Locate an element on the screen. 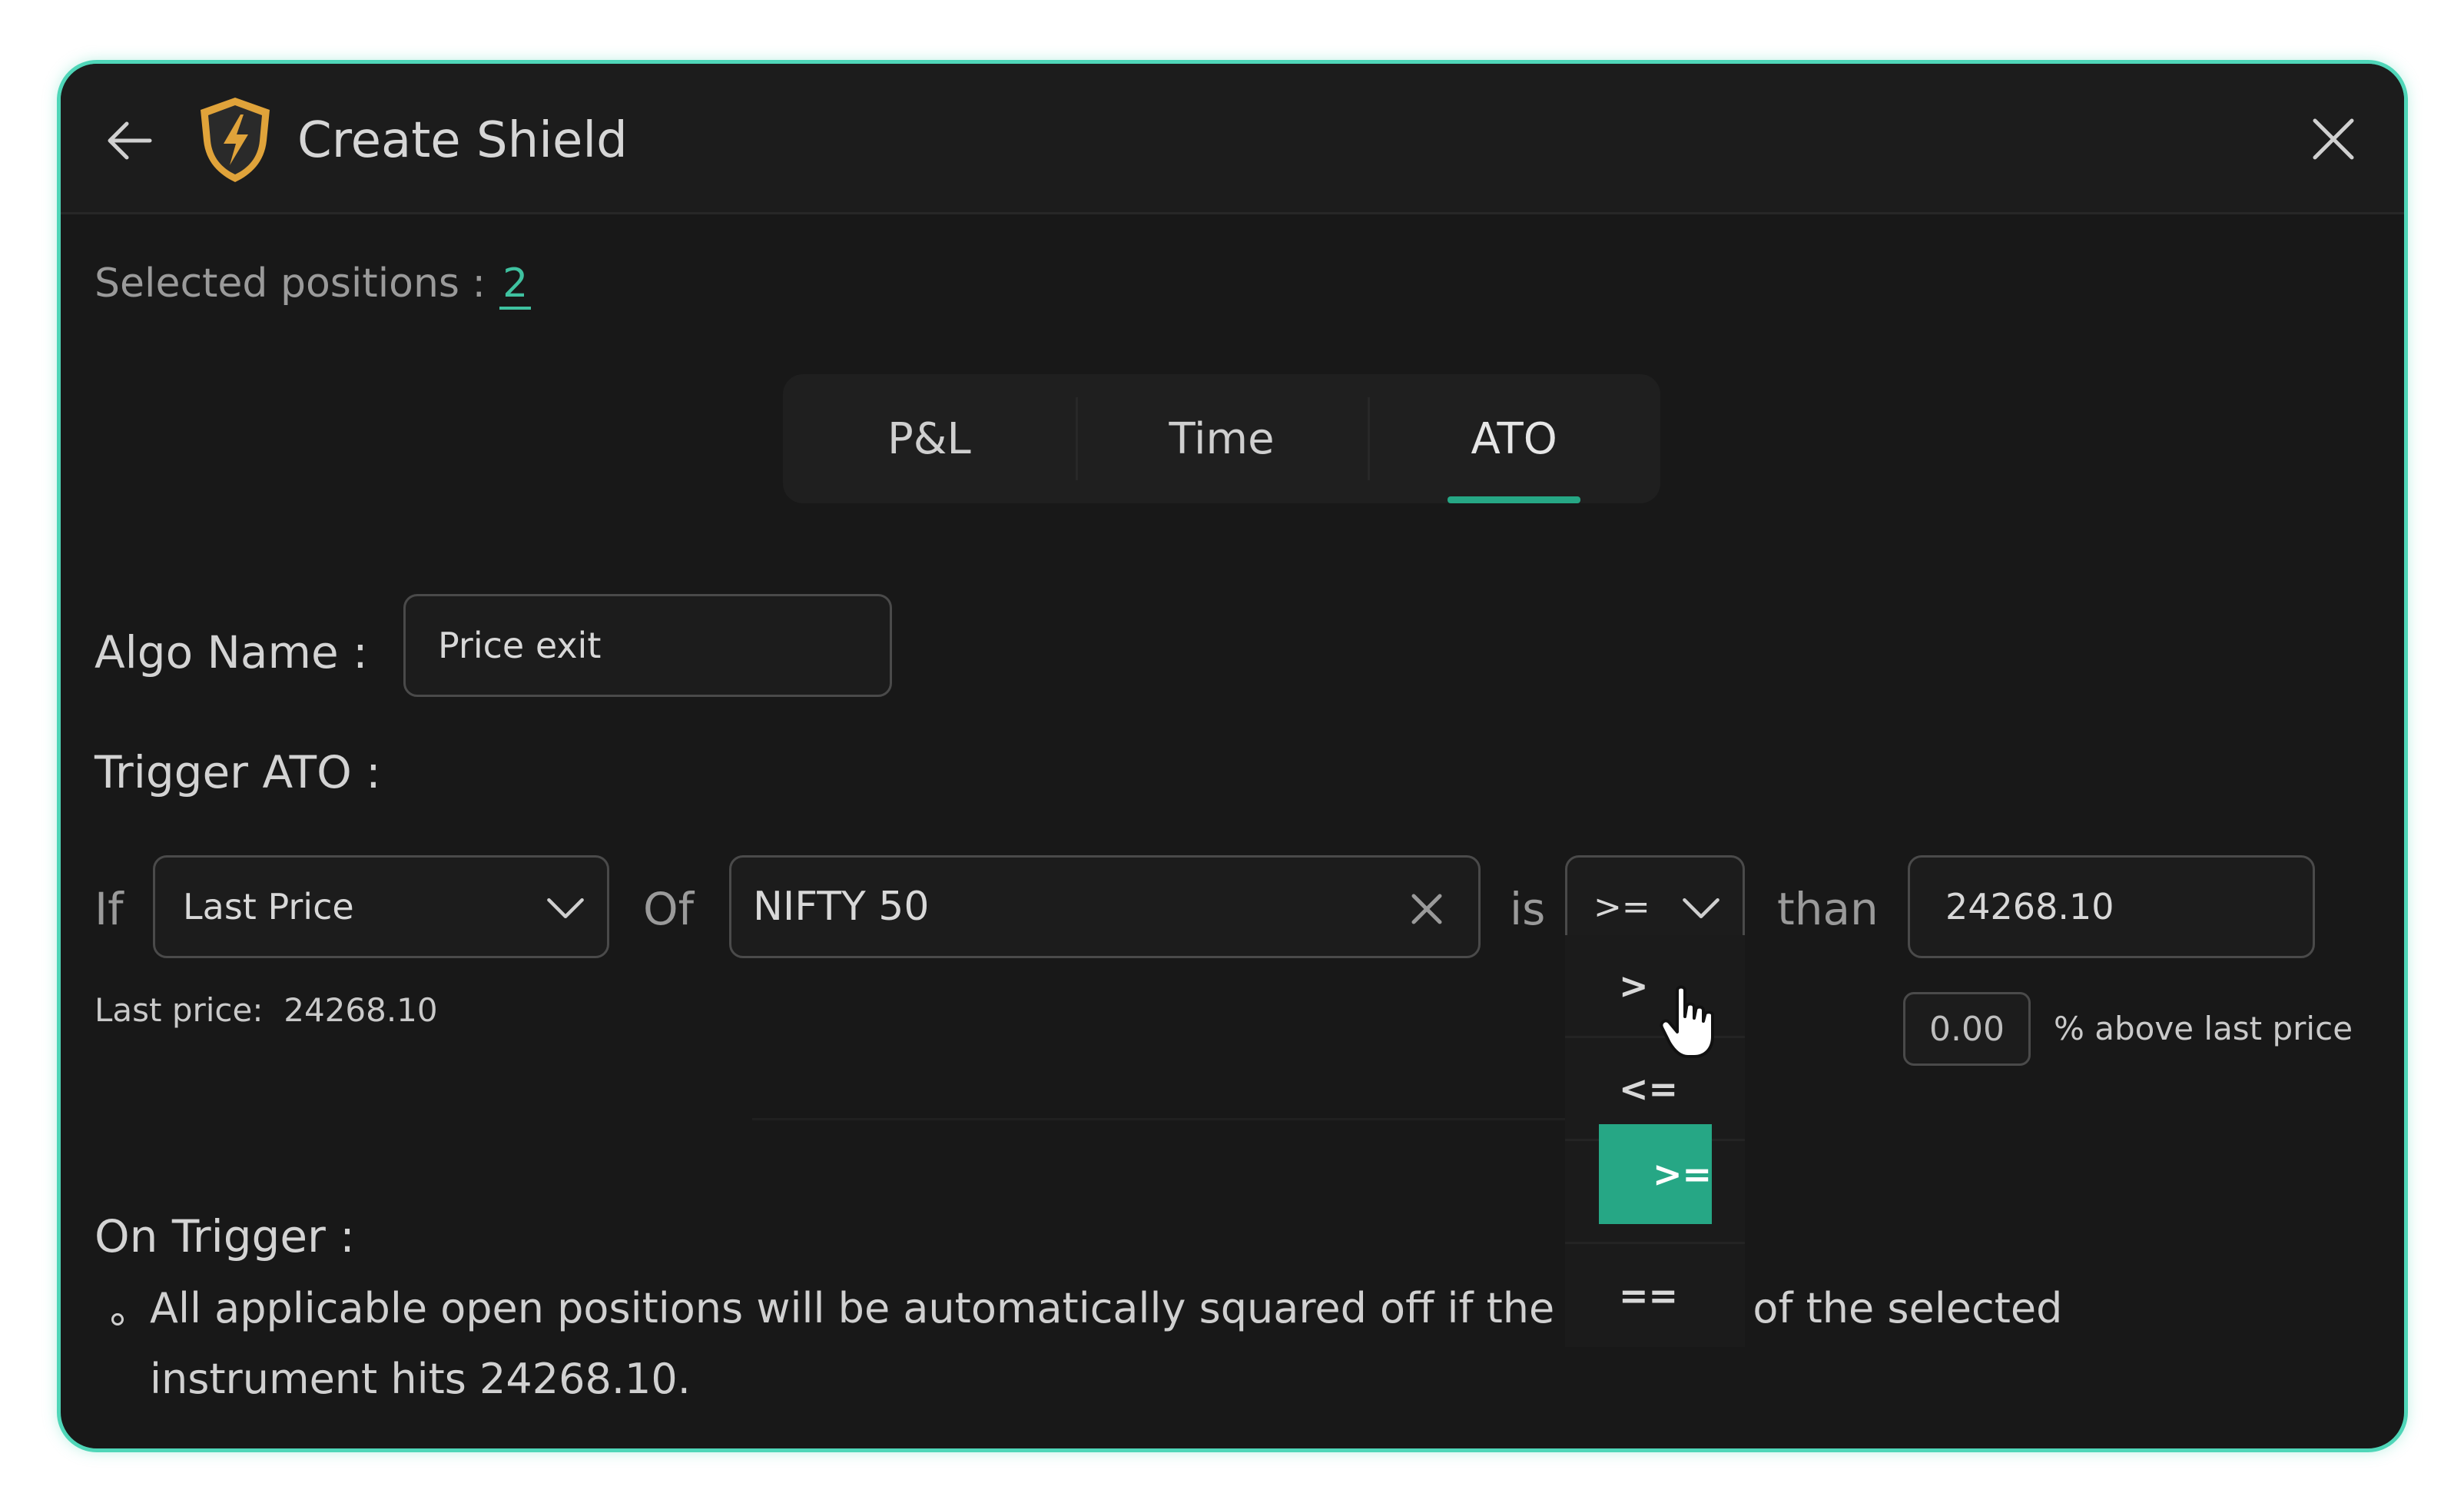  tab-pnl: P&L is located at coordinates (929, 438).